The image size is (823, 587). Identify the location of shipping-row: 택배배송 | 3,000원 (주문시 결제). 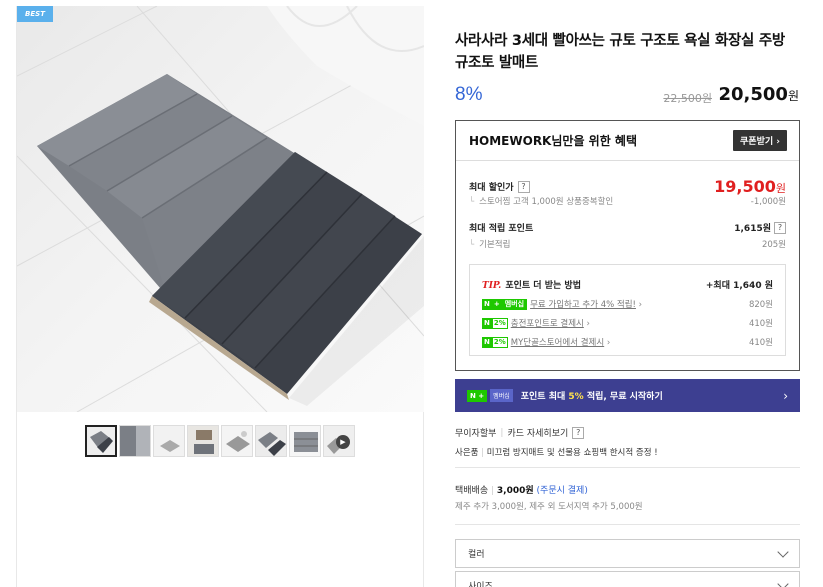
(521, 491).